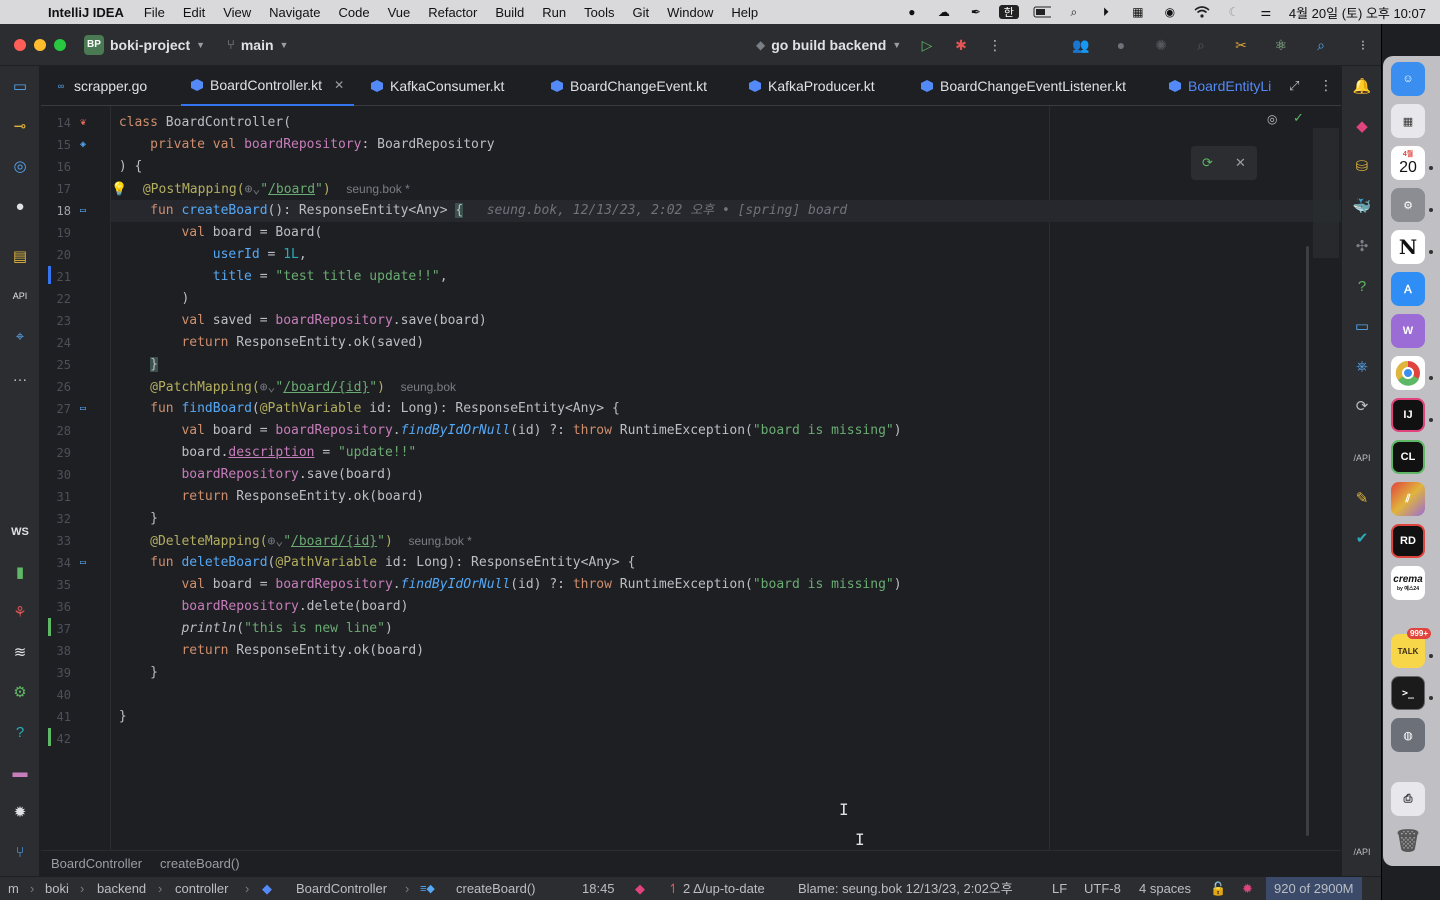 Image resolution: width=1440 pixels, height=900 pixels. Describe the element at coordinates (13, 888) in the screenshot. I see `nav-path-module: m` at that location.